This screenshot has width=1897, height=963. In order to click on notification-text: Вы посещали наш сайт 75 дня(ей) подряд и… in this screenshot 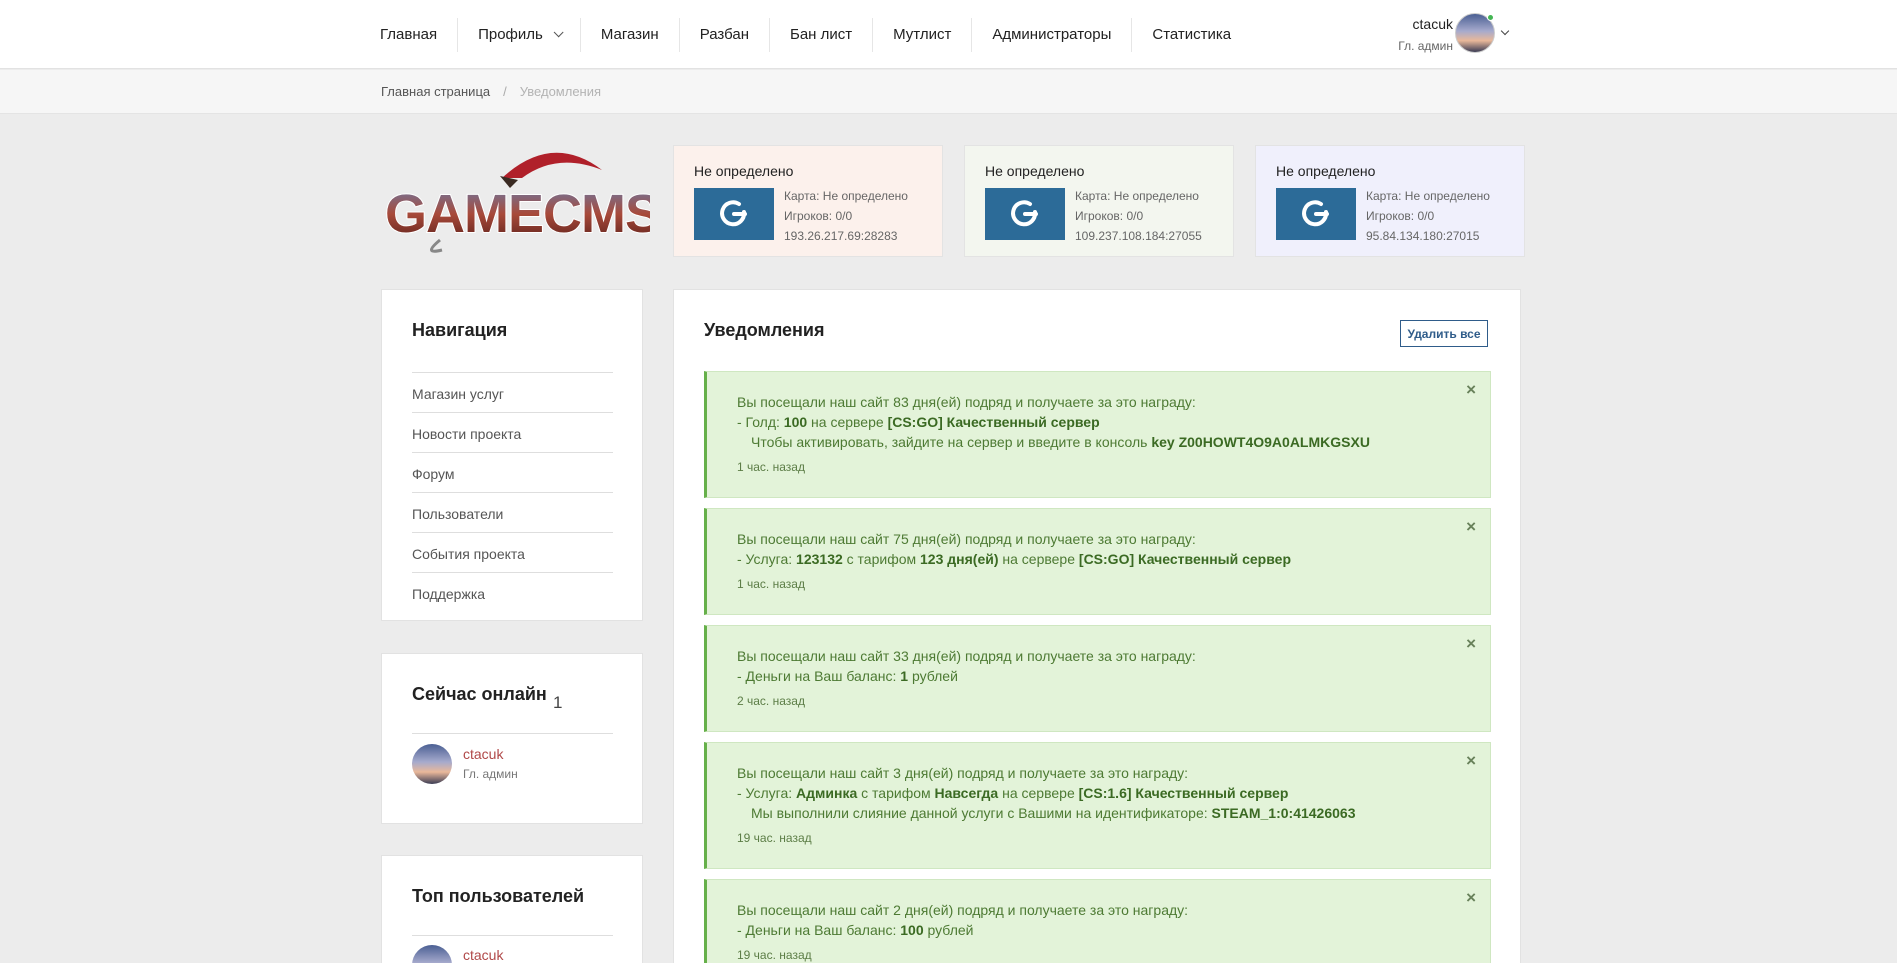, I will do `click(966, 539)`.